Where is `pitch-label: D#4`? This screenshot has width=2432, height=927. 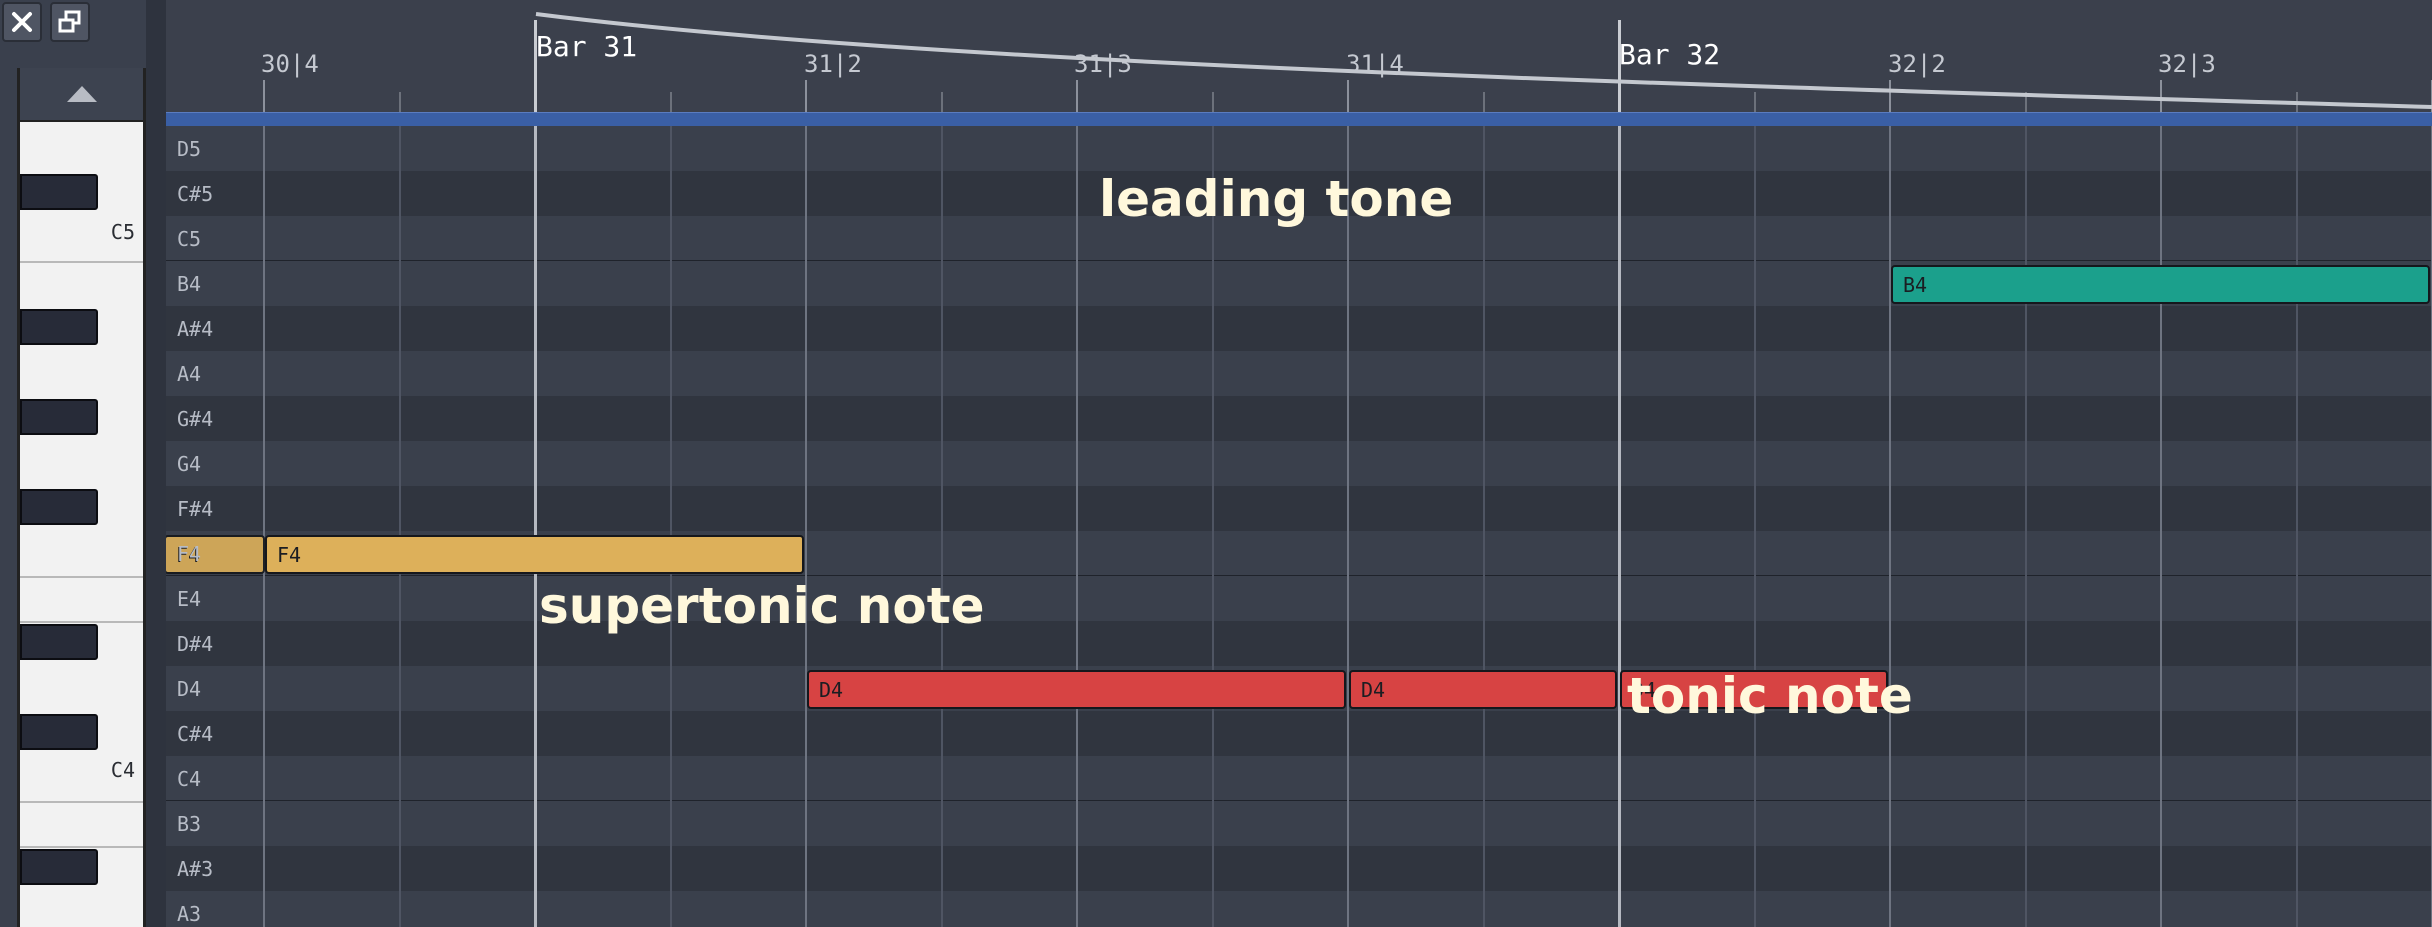 pitch-label: D#4 is located at coordinates (195, 643).